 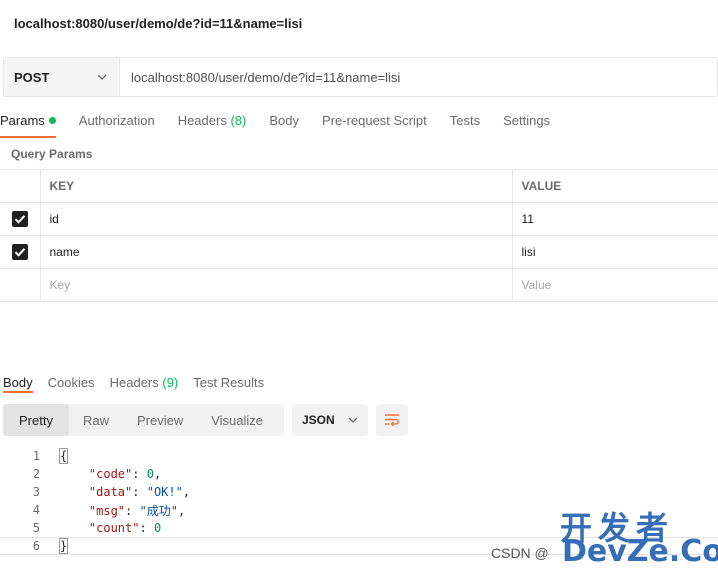 I want to click on param-value-cell: 11, so click(x=615, y=219).